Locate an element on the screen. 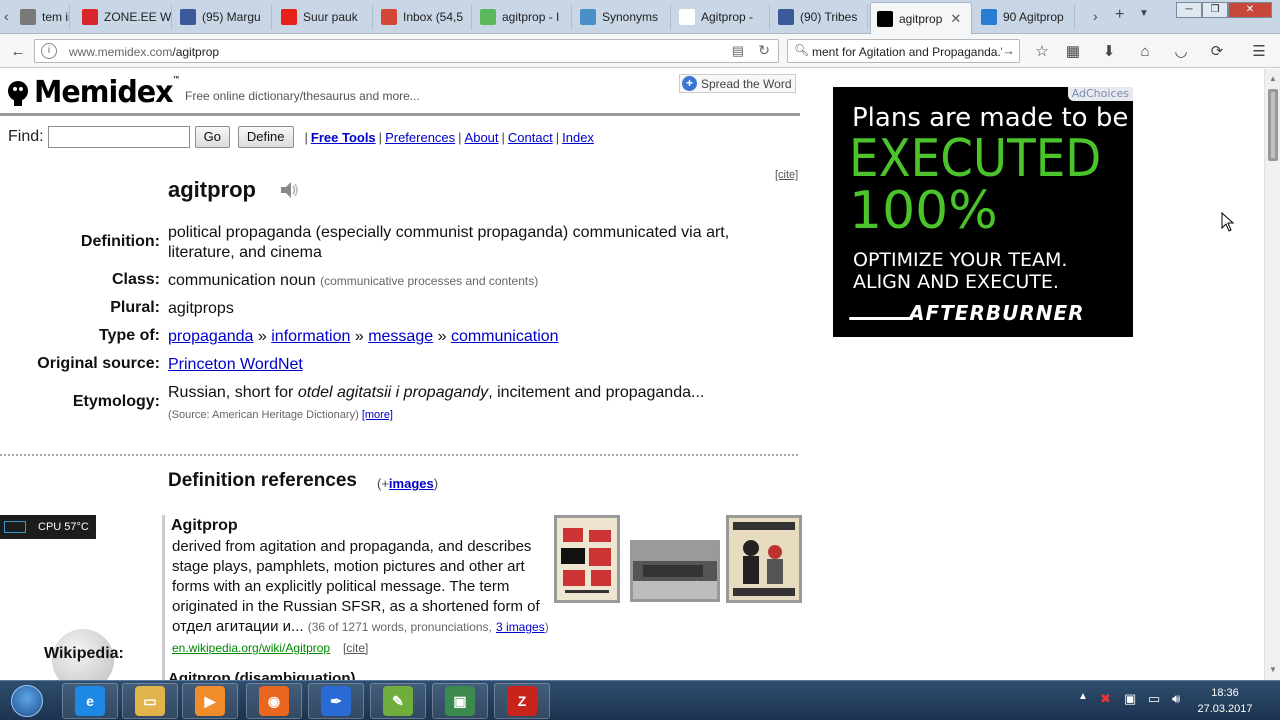  filezilla-icon: Z is located at coordinates (522, 701).